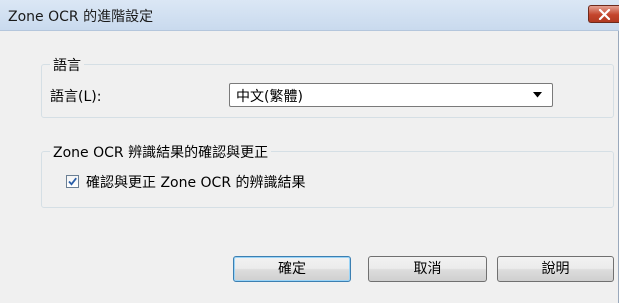  What do you see at coordinates (537, 95) in the screenshot?
I see `dropdown-arrow-icon` at bounding box center [537, 95].